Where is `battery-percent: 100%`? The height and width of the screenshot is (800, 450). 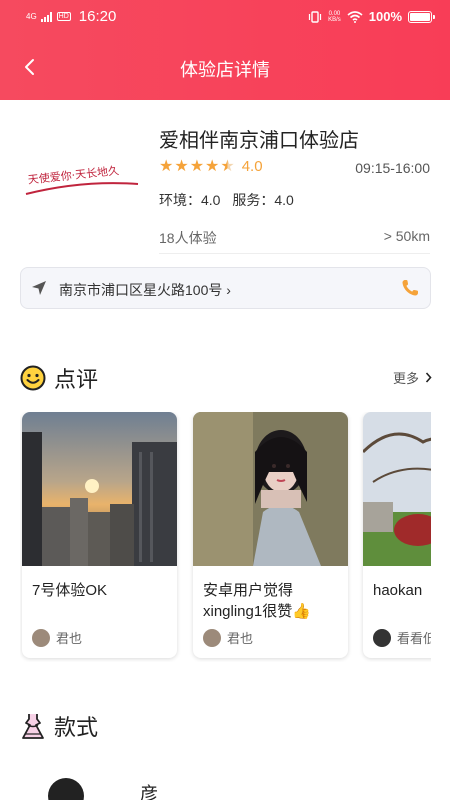
battery-percent: 100% is located at coordinates (385, 16).